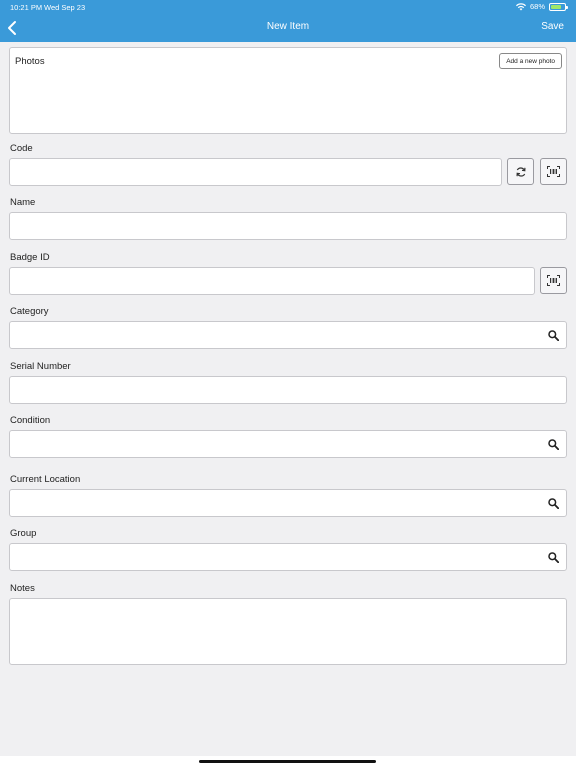 Image resolution: width=576 pixels, height=768 pixels. I want to click on photos-panel: Photos Add a new photo, so click(288, 90).